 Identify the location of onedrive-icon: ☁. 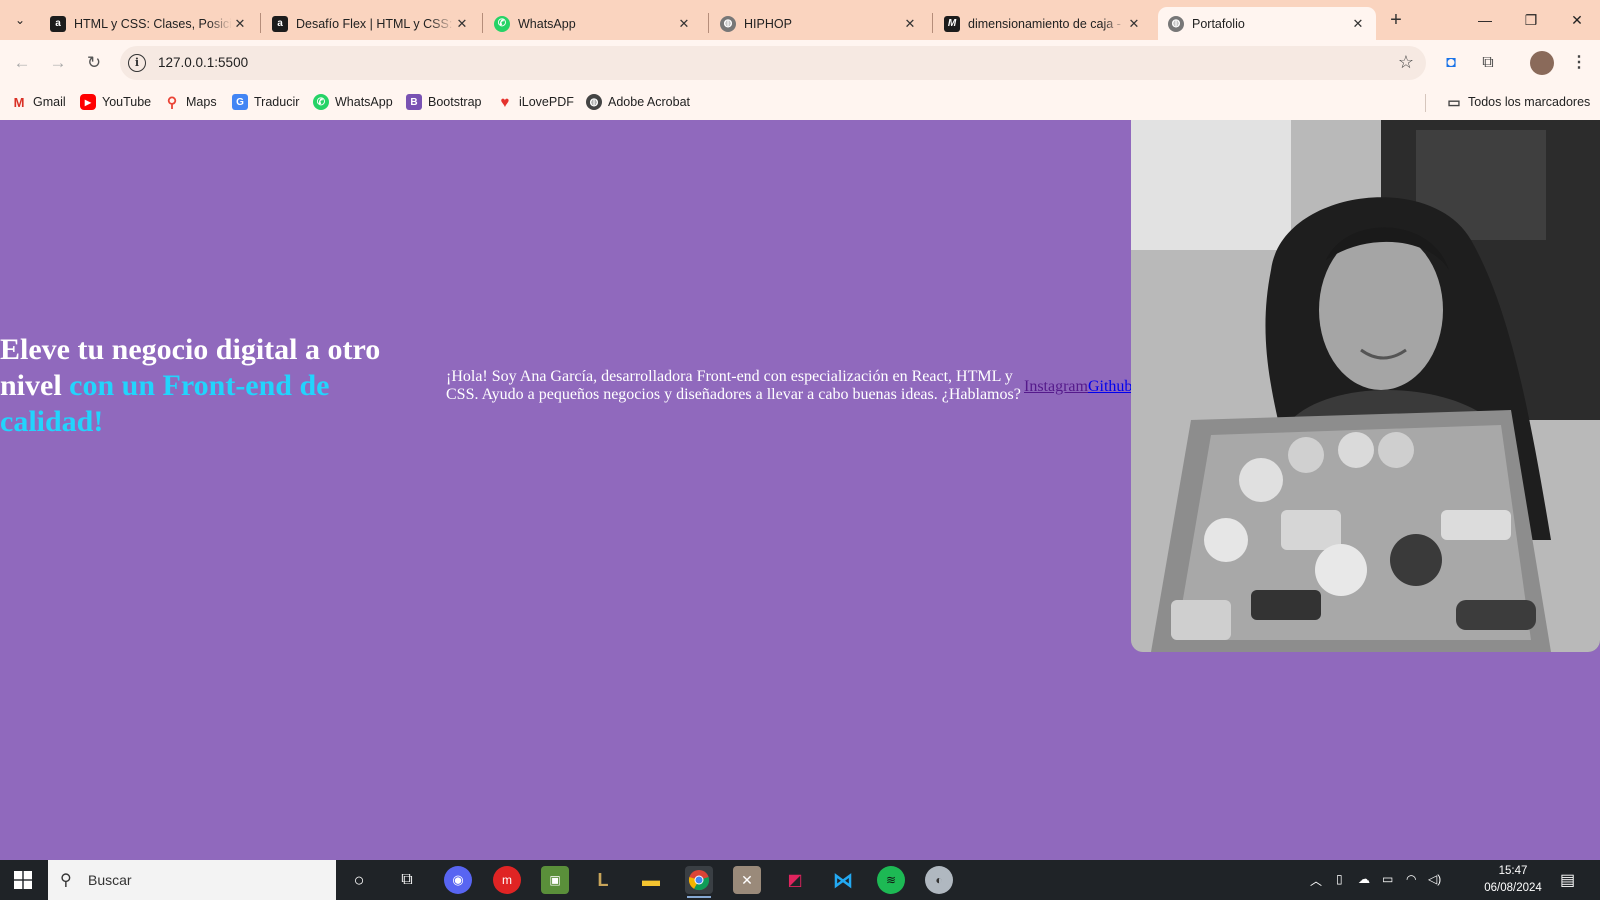
(1364, 879).